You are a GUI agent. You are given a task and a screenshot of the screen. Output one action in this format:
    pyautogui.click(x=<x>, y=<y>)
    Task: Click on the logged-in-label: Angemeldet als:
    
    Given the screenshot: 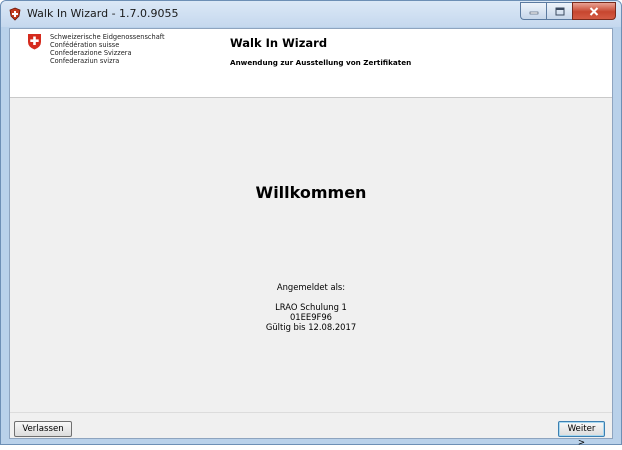 What is the action you would take?
    pyautogui.click(x=311, y=287)
    